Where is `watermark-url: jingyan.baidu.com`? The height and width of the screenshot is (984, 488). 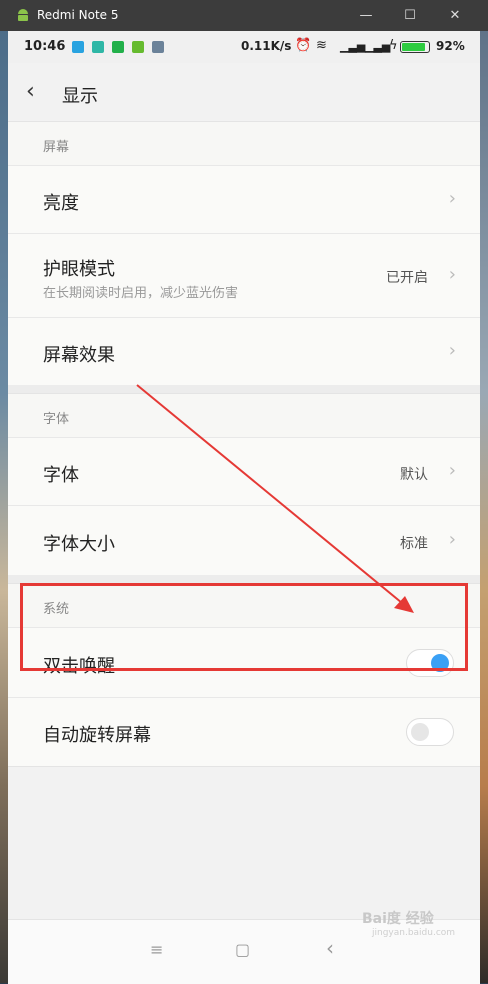 watermark-url: jingyan.baidu.com is located at coordinates (414, 933).